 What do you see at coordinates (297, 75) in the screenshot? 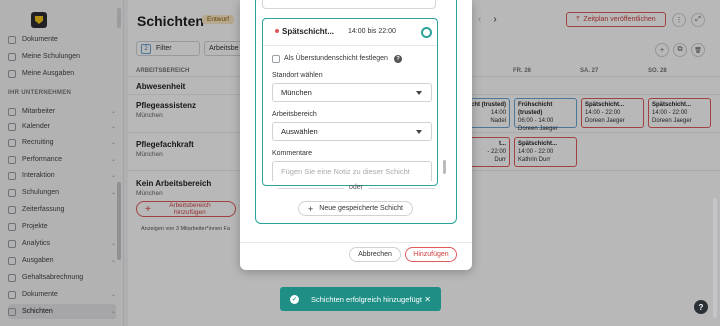
I see `location-label: Standort wählen` at bounding box center [297, 75].